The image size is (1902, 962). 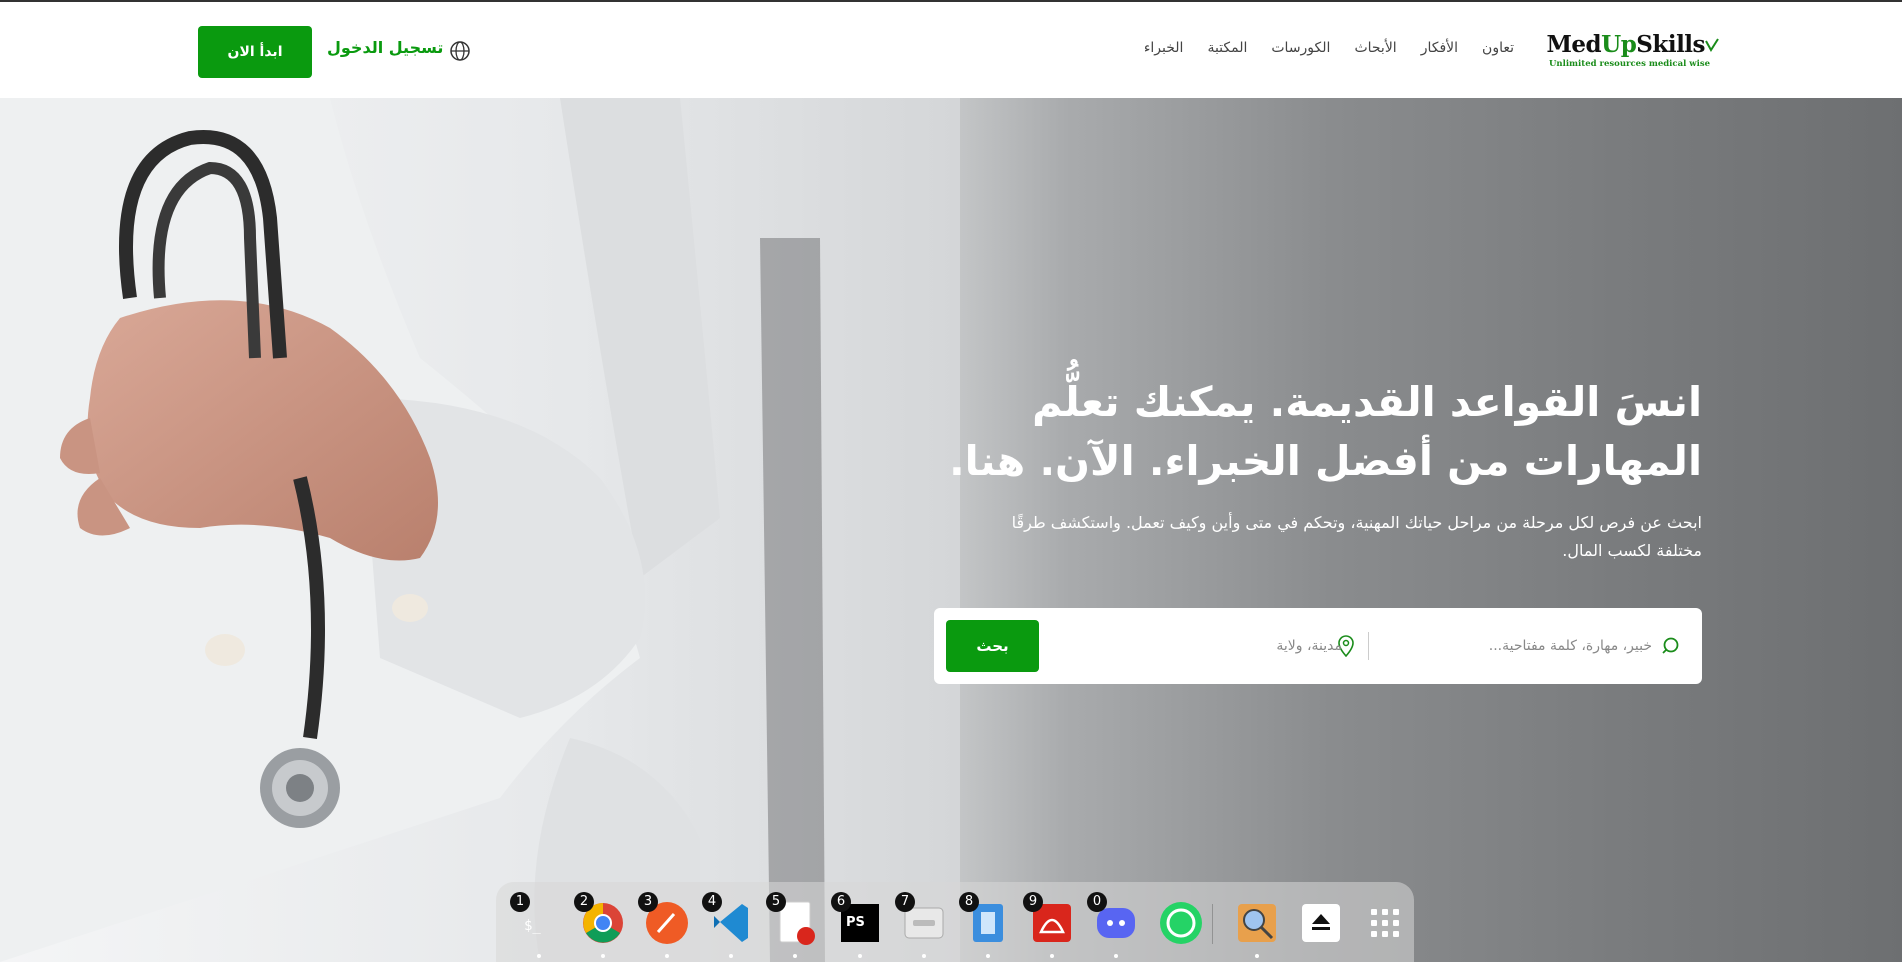 I want to click on search-button: بحث, so click(x=992, y=646).